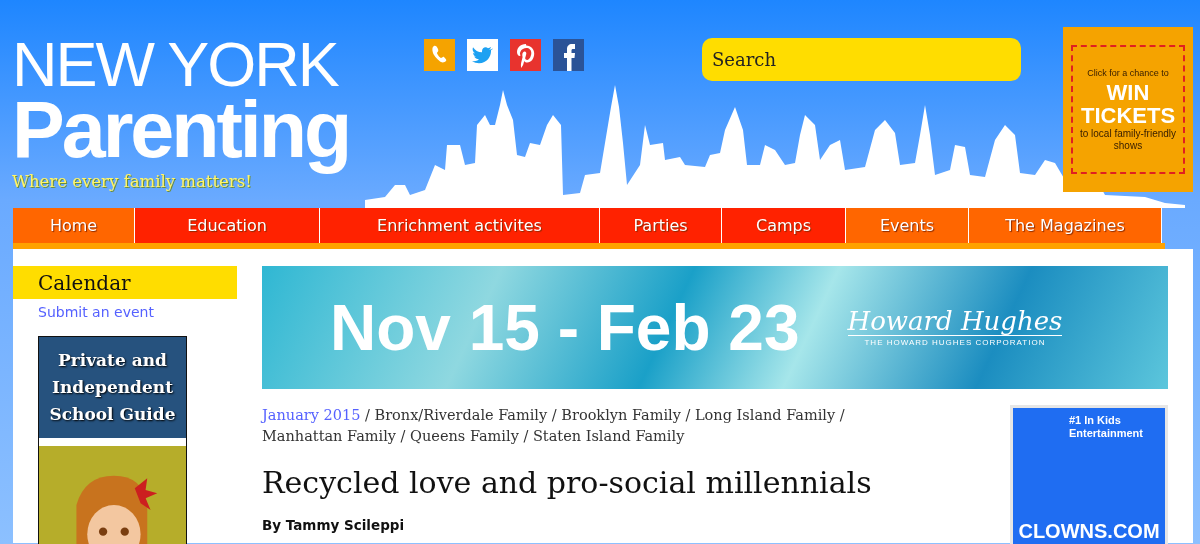  I want to click on nav-tab: Events, so click(907, 225).